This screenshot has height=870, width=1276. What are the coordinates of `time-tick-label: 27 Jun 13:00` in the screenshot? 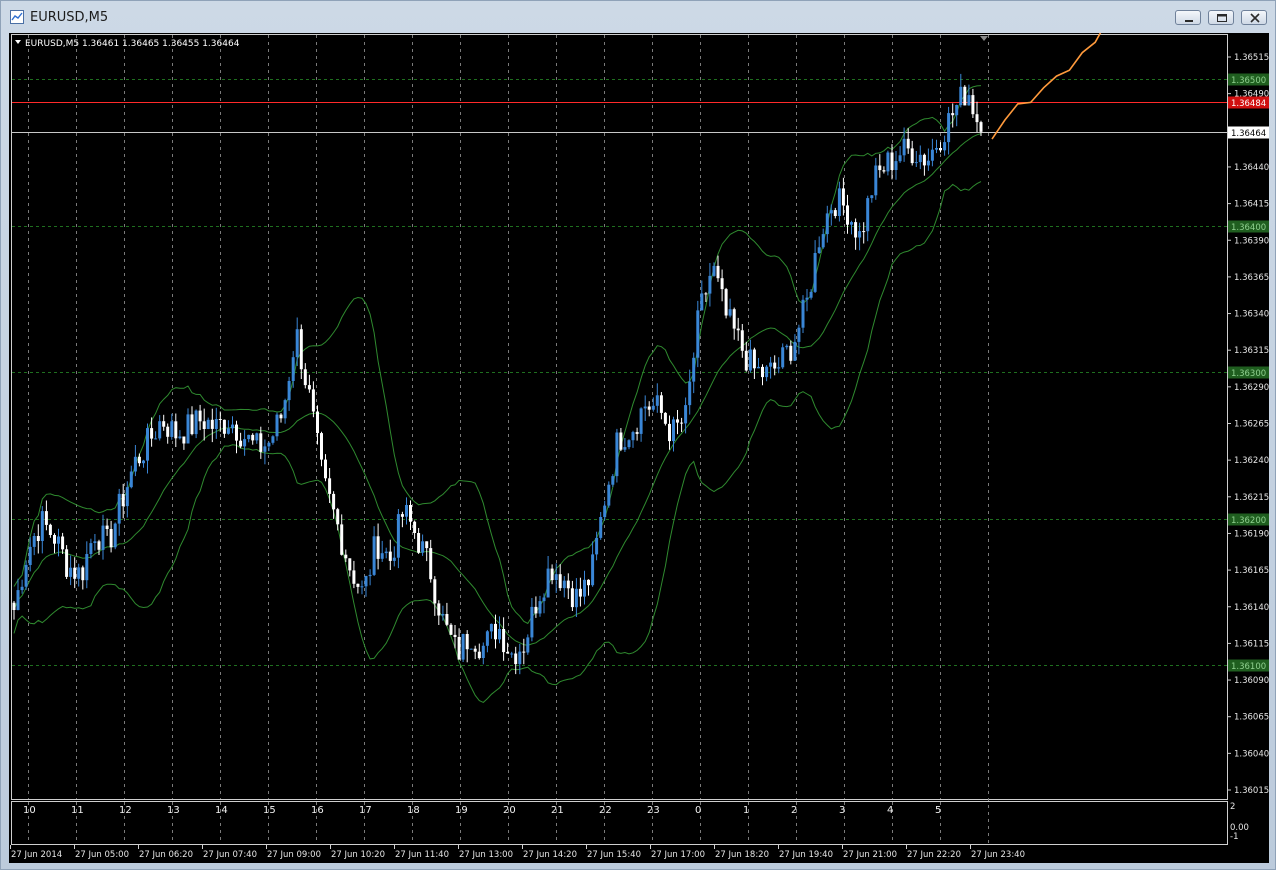 It's located at (486, 855).